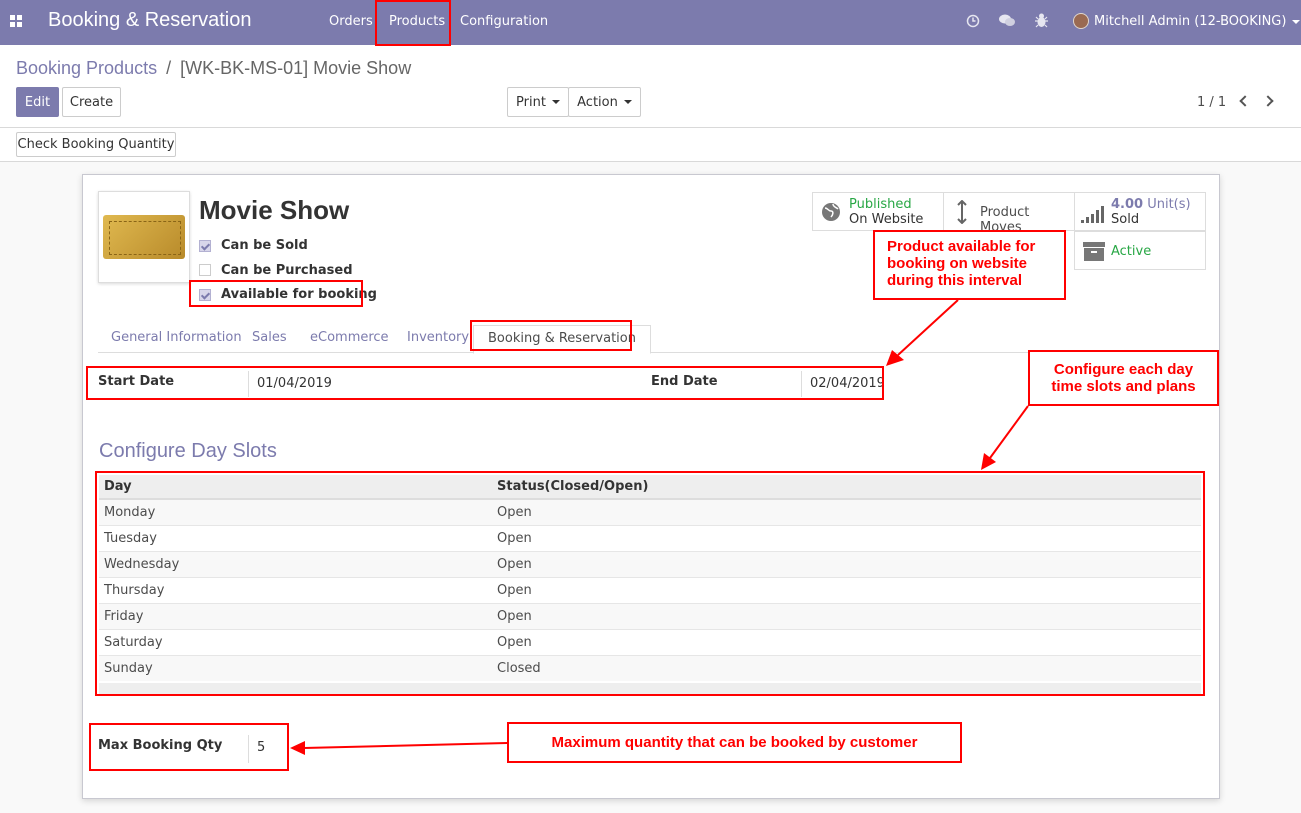  What do you see at coordinates (269, 337) in the screenshot?
I see `tab-sales: Sales` at bounding box center [269, 337].